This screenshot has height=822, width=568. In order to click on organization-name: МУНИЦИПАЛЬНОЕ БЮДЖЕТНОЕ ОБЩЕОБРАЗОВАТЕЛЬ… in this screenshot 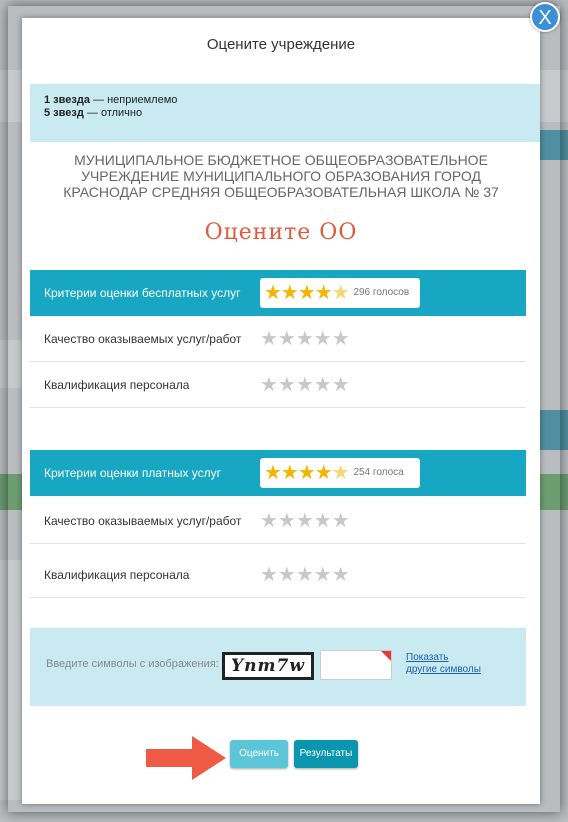, I will do `click(281, 176)`.